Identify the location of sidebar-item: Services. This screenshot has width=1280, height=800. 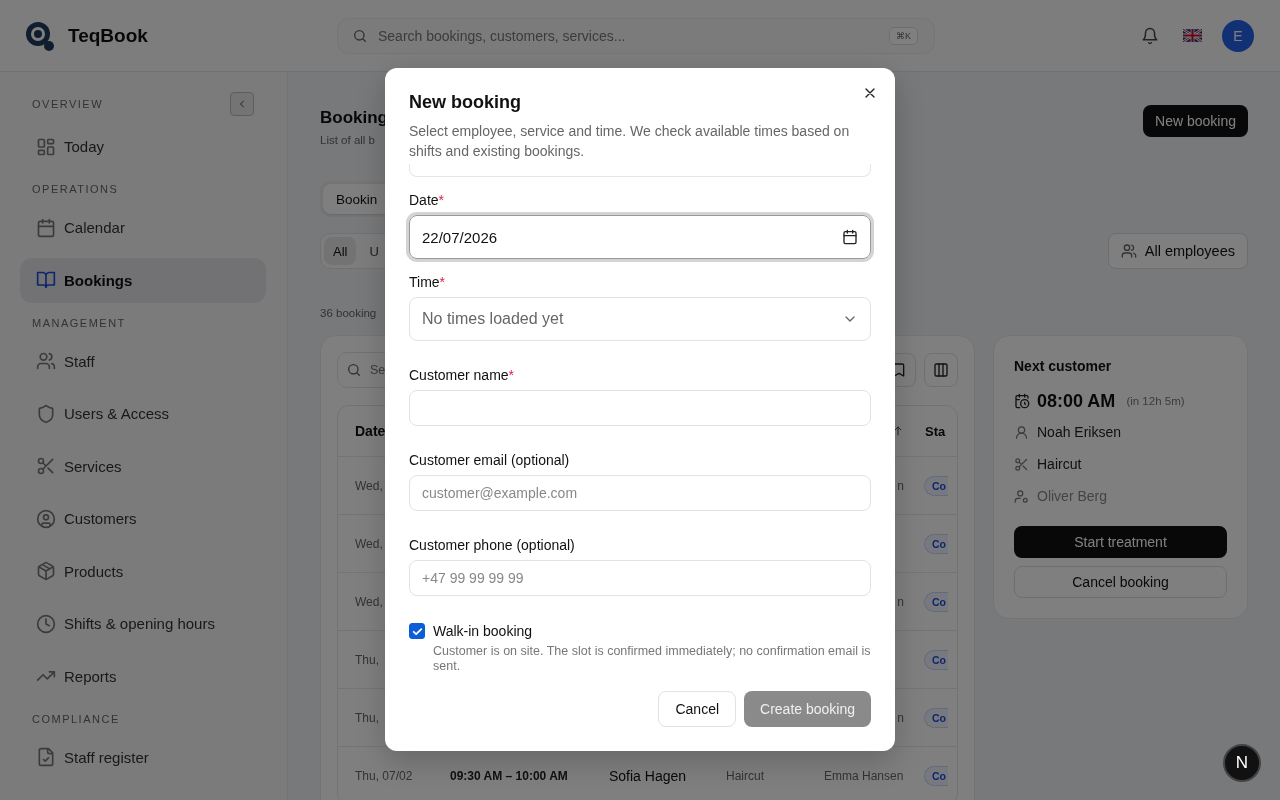
(143, 466).